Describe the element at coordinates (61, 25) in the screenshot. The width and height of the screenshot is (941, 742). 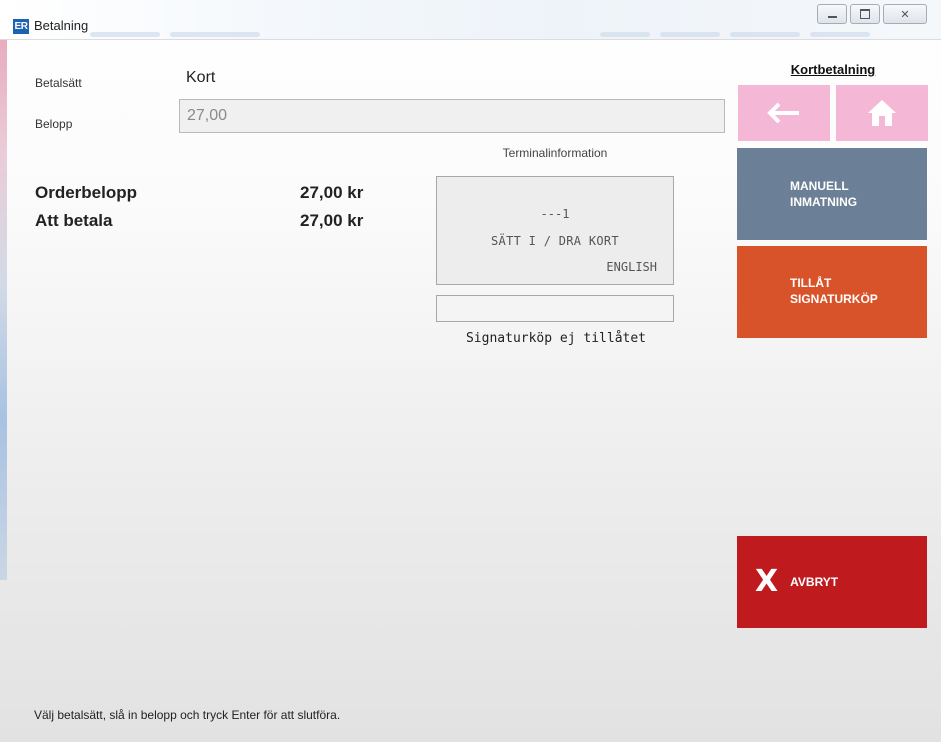
I see `window-title: Betalning` at that location.